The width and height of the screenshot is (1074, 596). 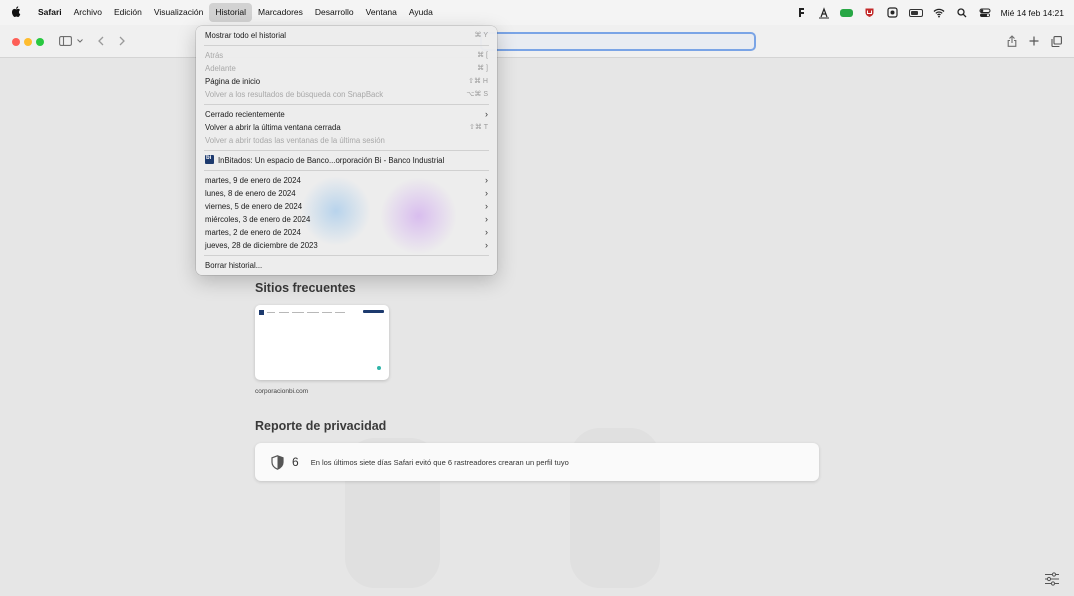 I want to click on tab-overview-icon, so click(x=1056, y=41).